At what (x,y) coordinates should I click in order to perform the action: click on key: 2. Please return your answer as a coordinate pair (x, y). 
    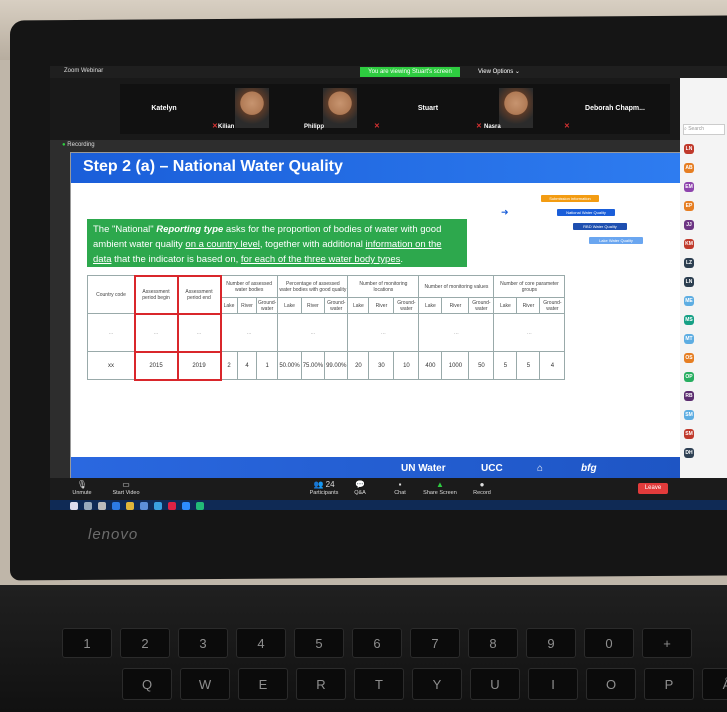
    Looking at the image, I should click on (145, 643).